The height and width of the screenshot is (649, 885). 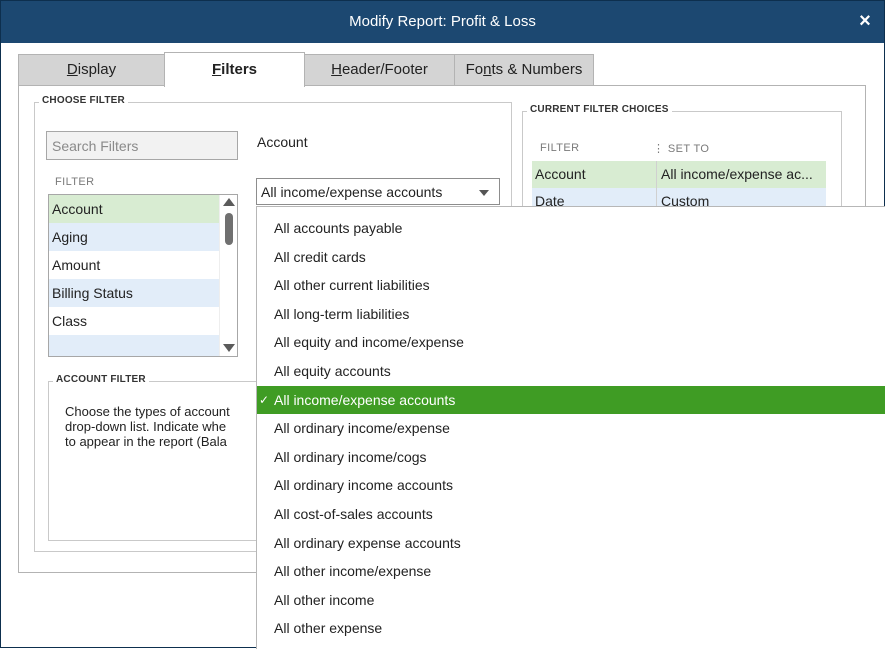 I want to click on chevron-down-icon, so click(x=484, y=193).